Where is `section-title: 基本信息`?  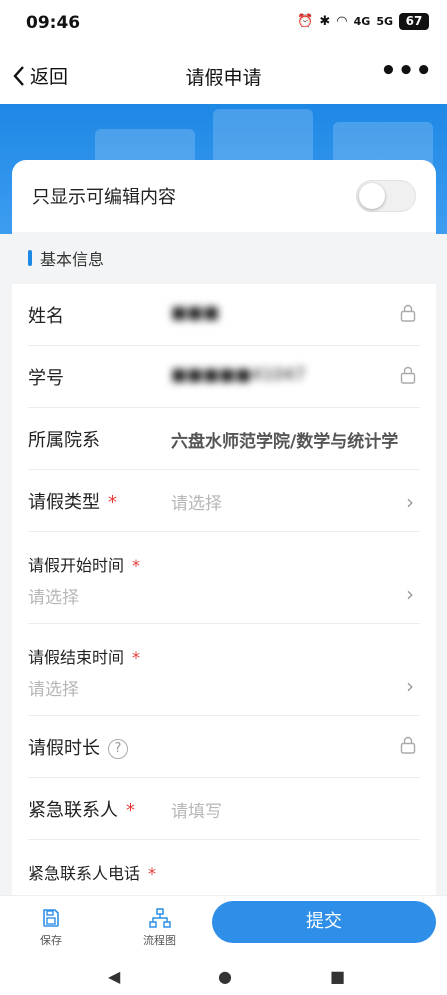
section-title: 基本信息 is located at coordinates (72, 259).